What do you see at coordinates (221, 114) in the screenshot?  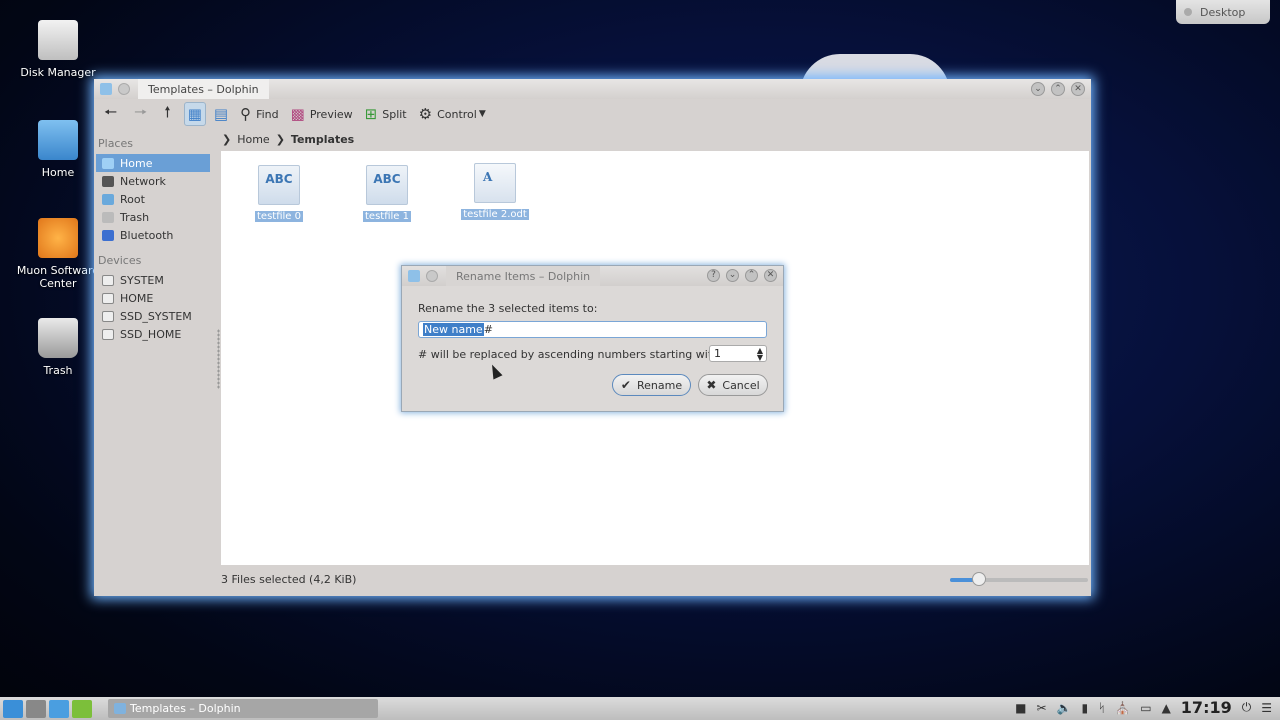 I see `details-view-button: ▤` at bounding box center [221, 114].